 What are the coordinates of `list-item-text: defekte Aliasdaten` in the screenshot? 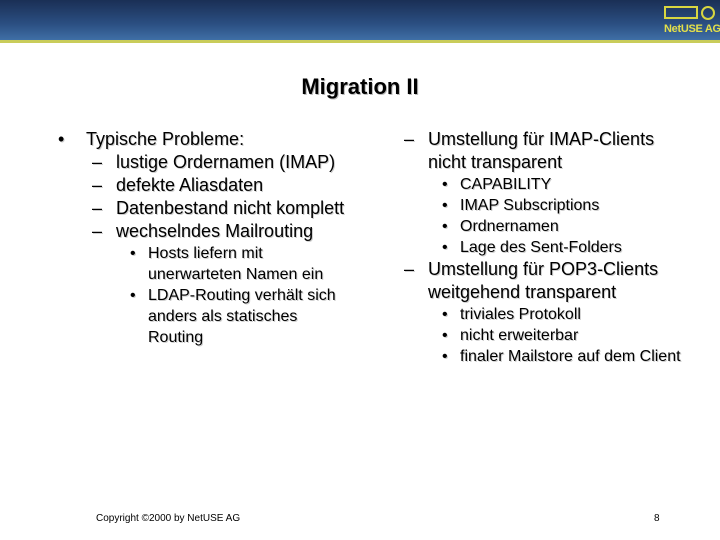 It's located at (190, 185).